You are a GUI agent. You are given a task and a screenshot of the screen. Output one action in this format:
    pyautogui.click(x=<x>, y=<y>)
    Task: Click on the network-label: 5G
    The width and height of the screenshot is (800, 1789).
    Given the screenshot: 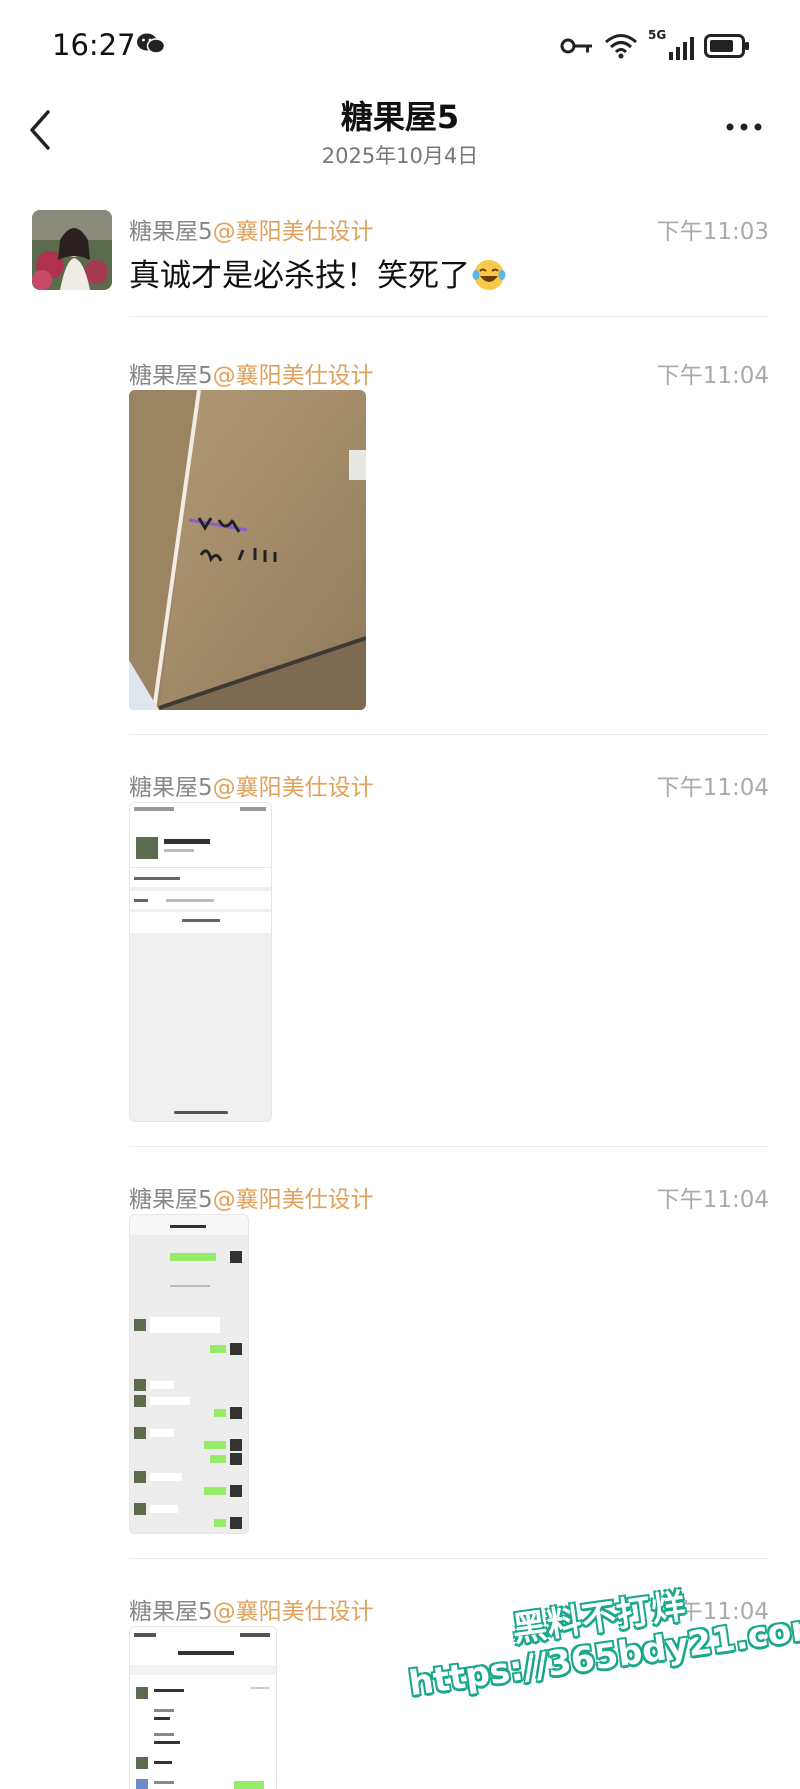 What is the action you would take?
    pyautogui.click(x=657, y=35)
    